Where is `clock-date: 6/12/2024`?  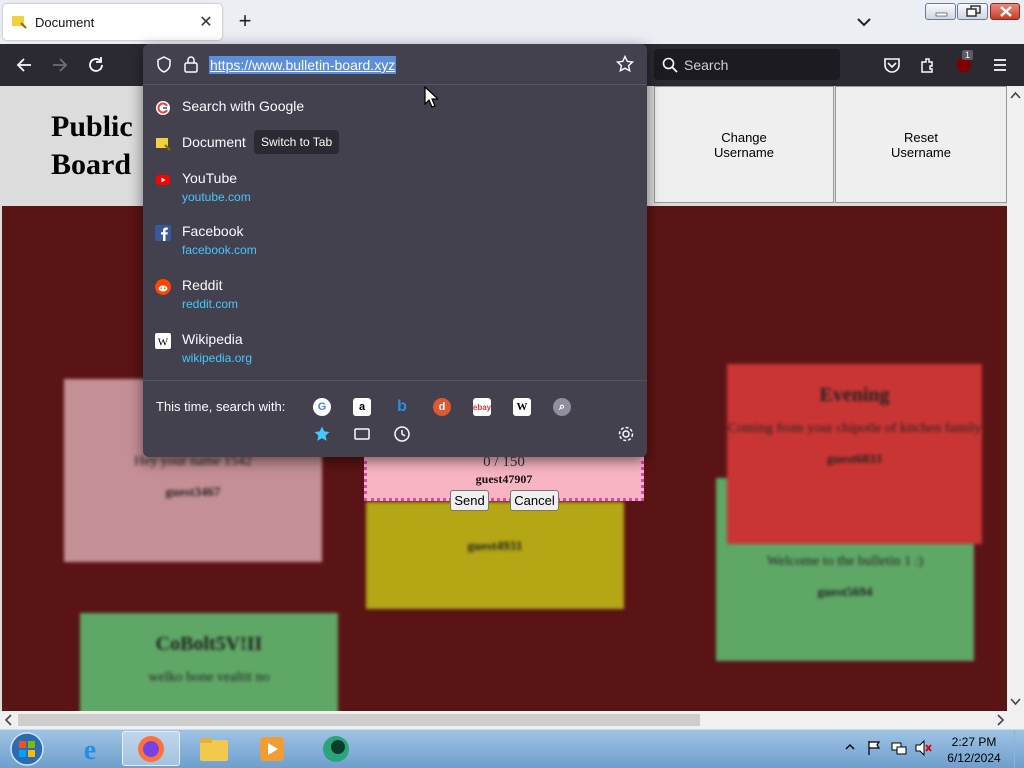 clock-date: 6/12/2024 is located at coordinates (974, 758).